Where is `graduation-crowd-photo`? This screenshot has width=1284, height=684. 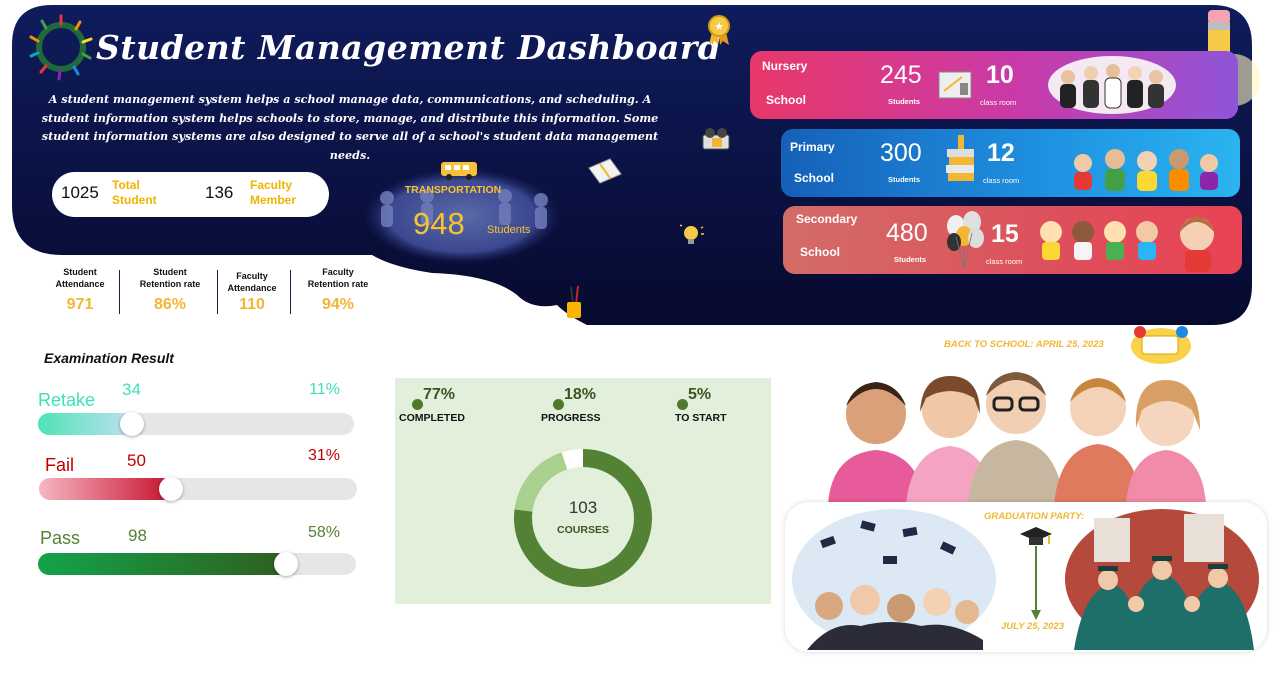
graduation-crowd-photo is located at coordinates (894, 579).